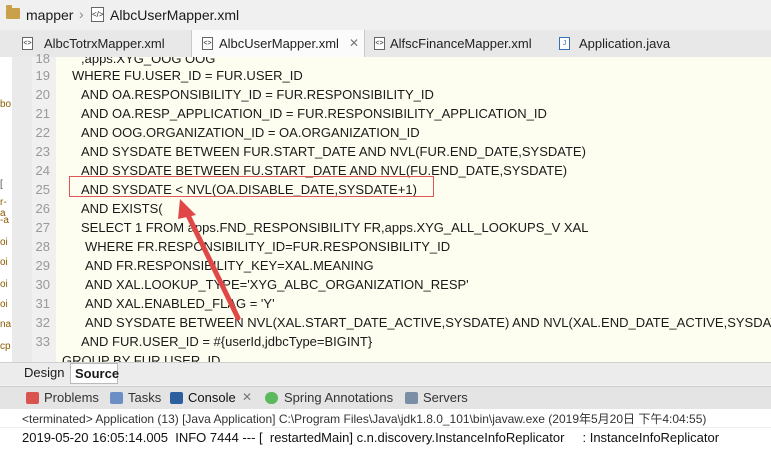  What do you see at coordinates (247, 397) in the screenshot?
I see `close-icon: ✕` at bounding box center [247, 397].